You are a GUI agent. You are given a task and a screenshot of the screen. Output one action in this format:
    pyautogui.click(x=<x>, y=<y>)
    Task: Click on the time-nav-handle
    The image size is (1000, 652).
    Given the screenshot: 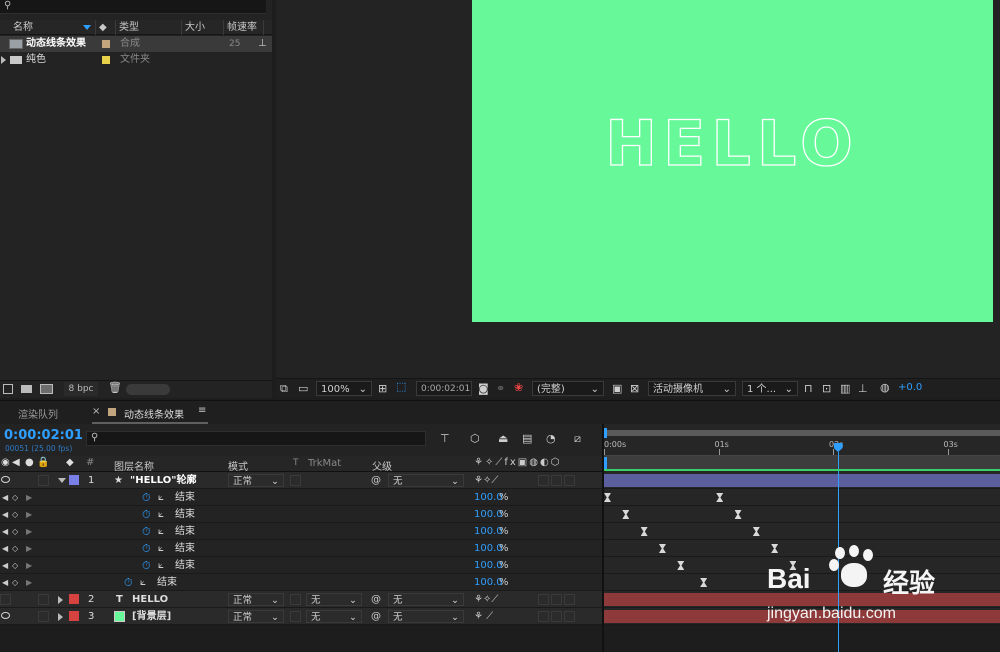 What is the action you would take?
    pyautogui.click(x=605, y=463)
    